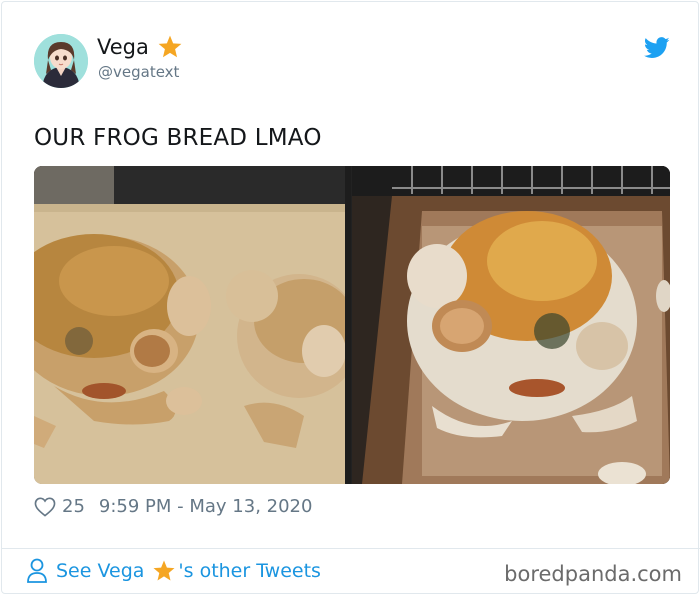 The height and width of the screenshot is (595, 700). Describe the element at coordinates (61, 61) in the screenshot. I see `avatar` at that location.